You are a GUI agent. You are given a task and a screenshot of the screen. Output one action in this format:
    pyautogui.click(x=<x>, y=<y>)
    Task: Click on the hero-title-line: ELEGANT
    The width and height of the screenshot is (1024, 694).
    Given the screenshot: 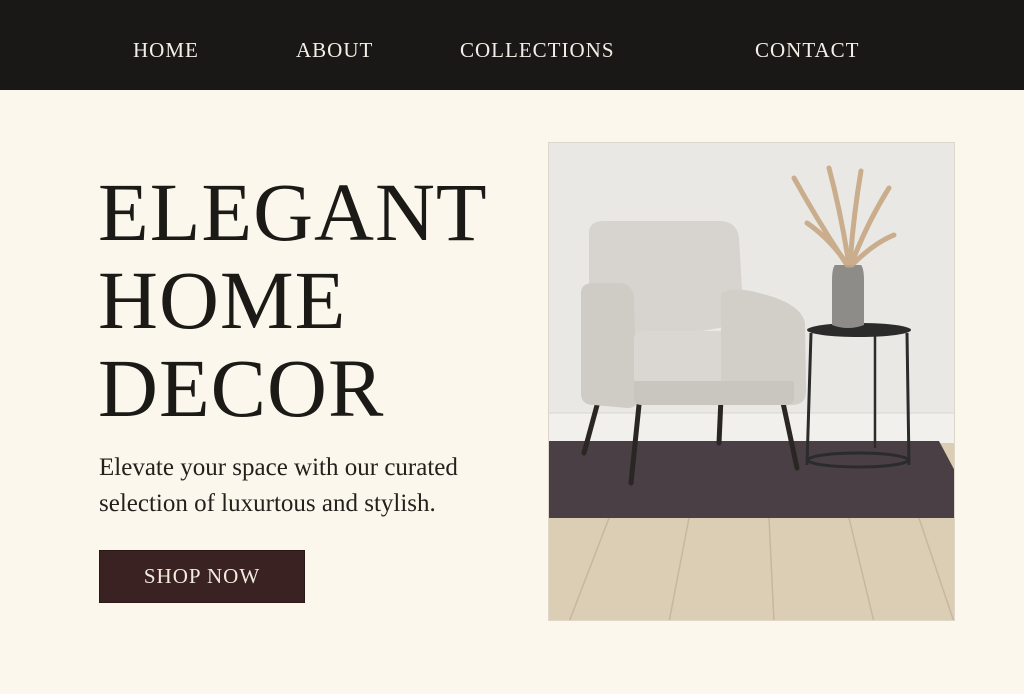 What is the action you would take?
    pyautogui.click(x=293, y=212)
    